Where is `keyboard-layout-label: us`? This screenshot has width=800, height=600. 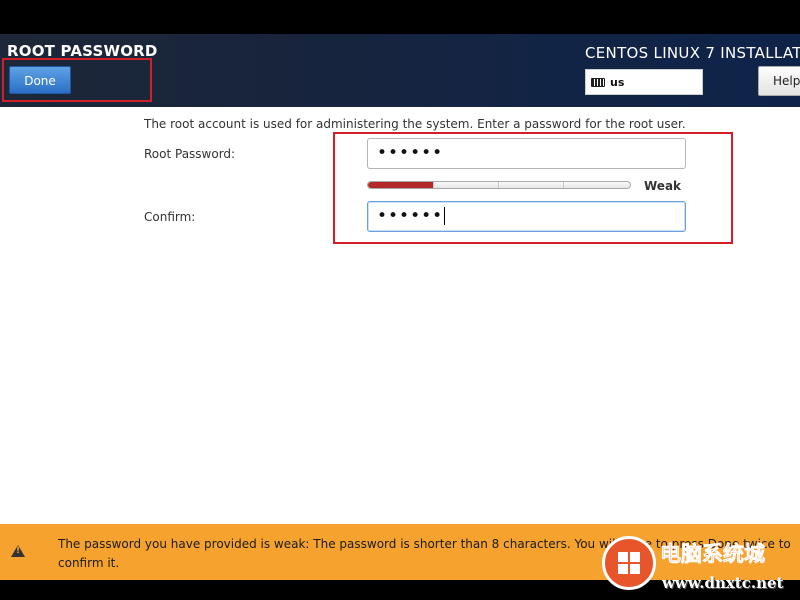 keyboard-layout-label: us is located at coordinates (617, 82).